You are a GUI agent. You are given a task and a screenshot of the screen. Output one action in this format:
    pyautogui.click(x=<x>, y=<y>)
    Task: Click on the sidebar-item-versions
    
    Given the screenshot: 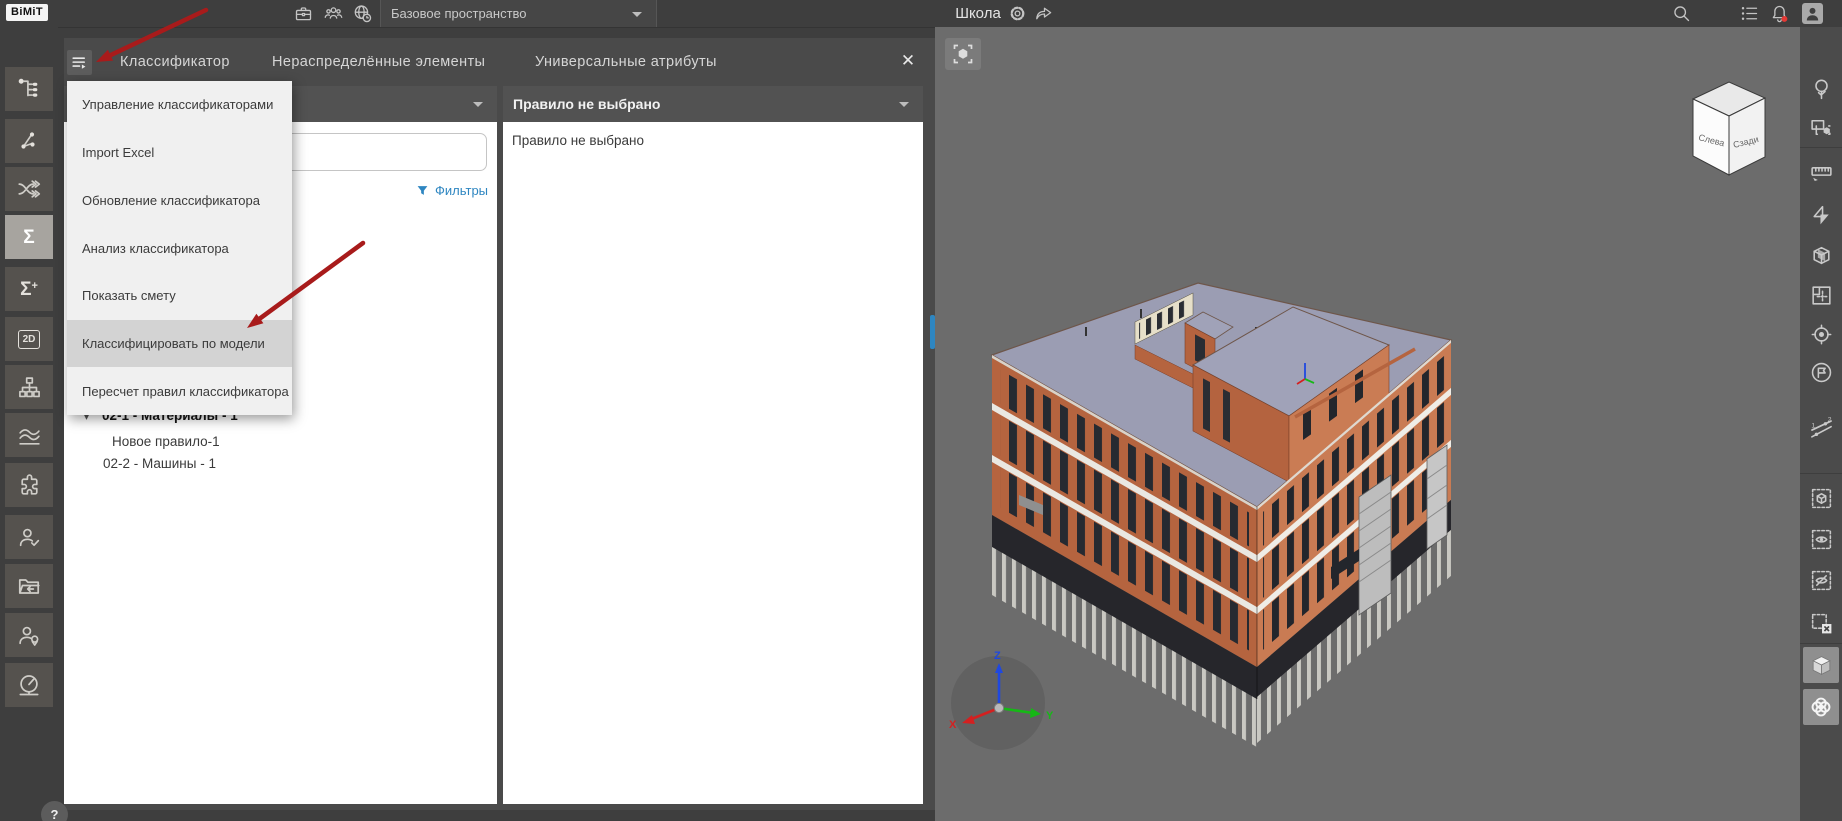 What is the action you would take?
    pyautogui.click(x=29, y=141)
    